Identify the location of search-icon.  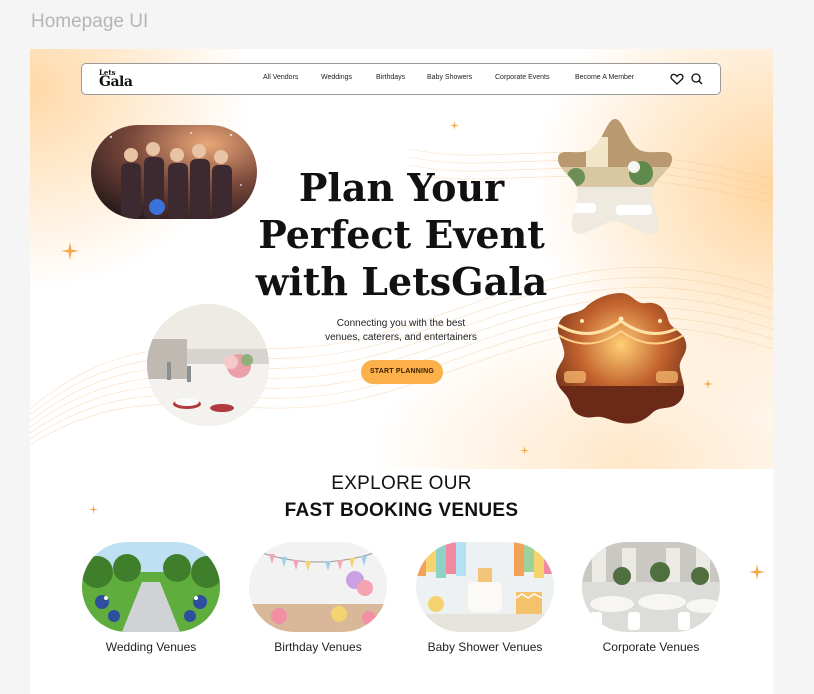
(697, 79).